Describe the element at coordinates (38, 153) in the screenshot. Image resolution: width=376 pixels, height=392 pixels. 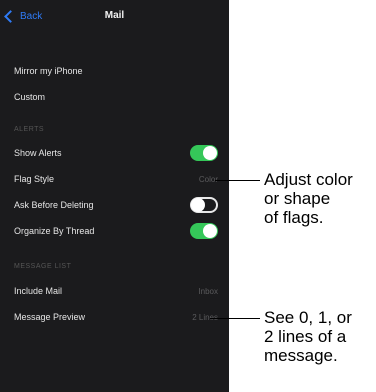
I see `show-alerts-label: Show Alerts` at that location.